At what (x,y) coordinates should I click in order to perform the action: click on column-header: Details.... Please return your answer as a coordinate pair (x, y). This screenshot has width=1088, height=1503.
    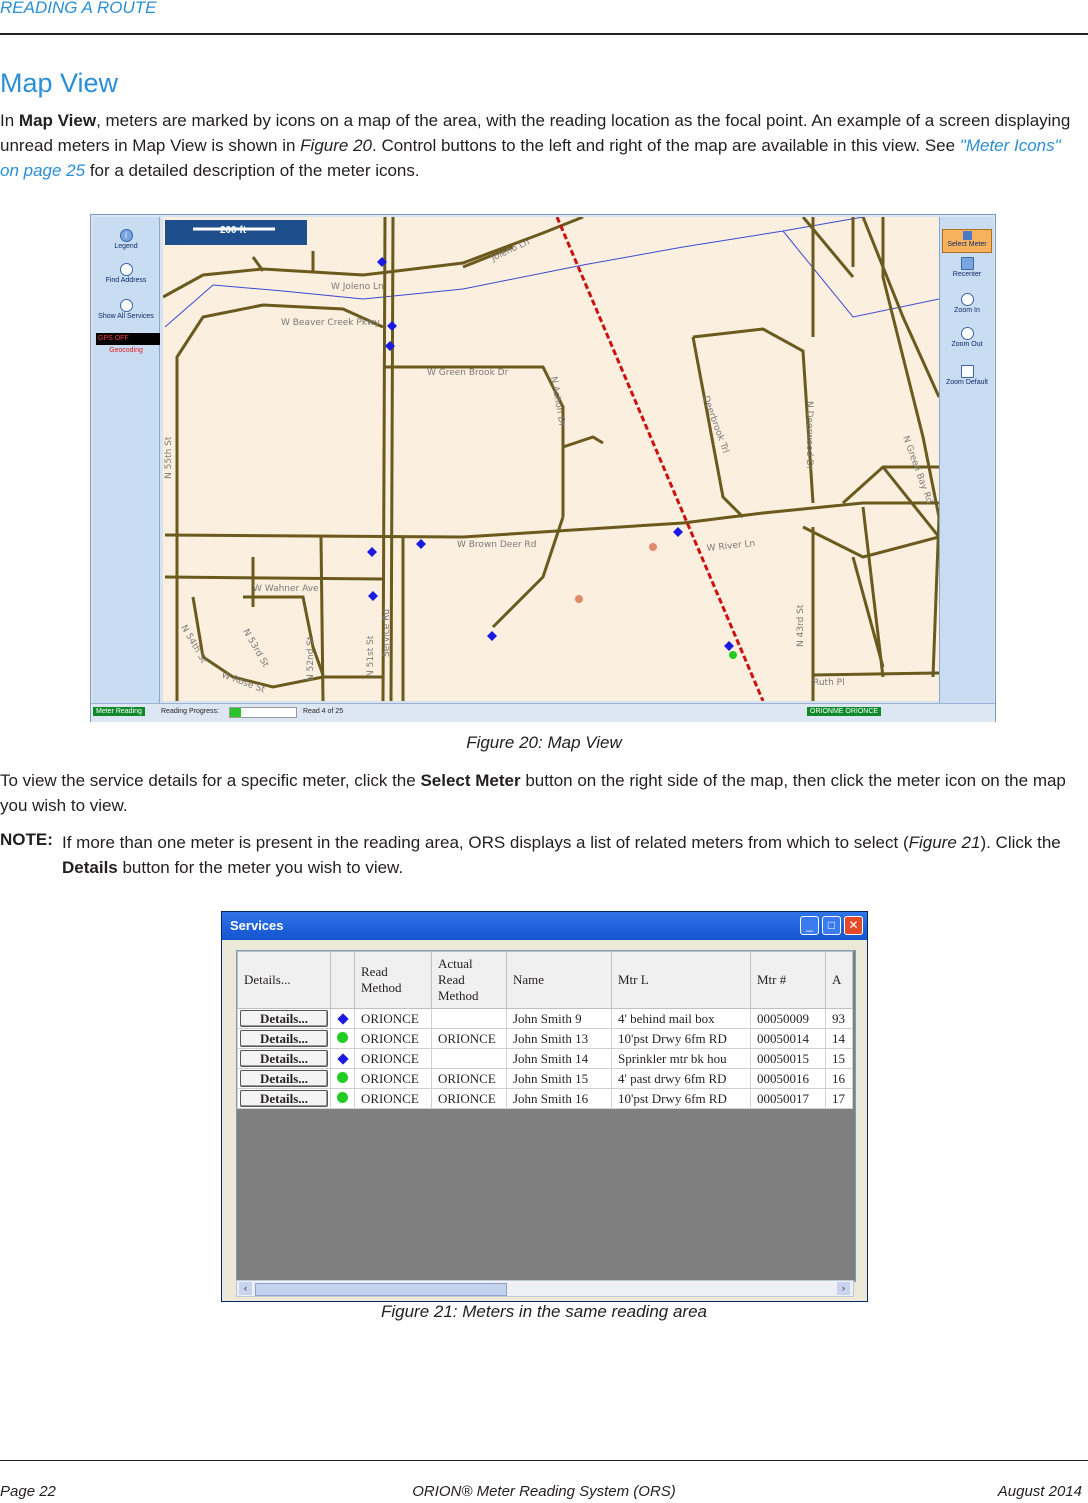
    Looking at the image, I should click on (284, 980).